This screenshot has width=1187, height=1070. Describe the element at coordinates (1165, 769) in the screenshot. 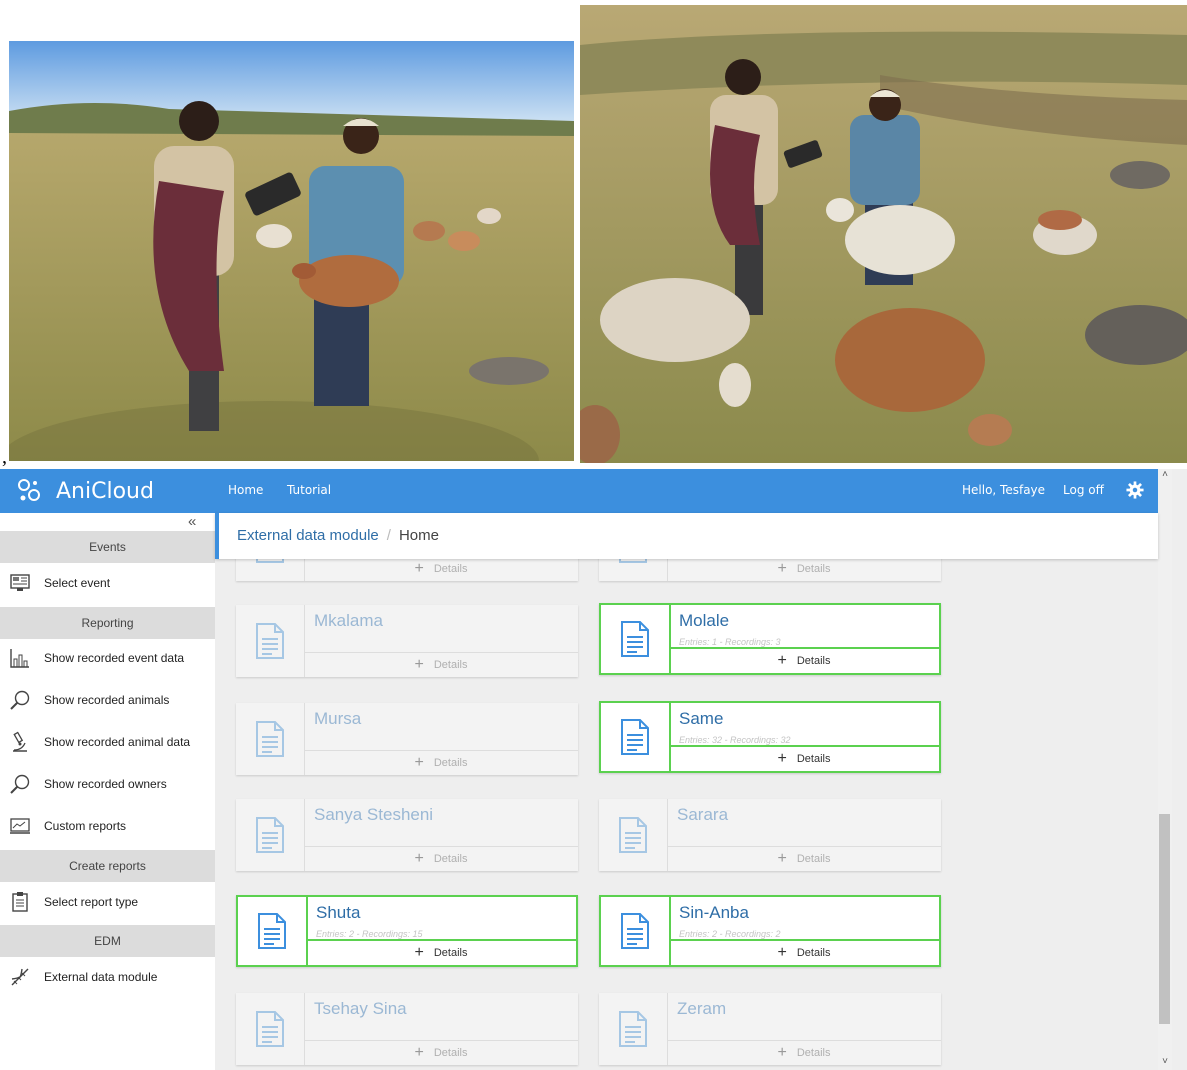

I see `vertical-scrollbar: ˄ ˅` at that location.